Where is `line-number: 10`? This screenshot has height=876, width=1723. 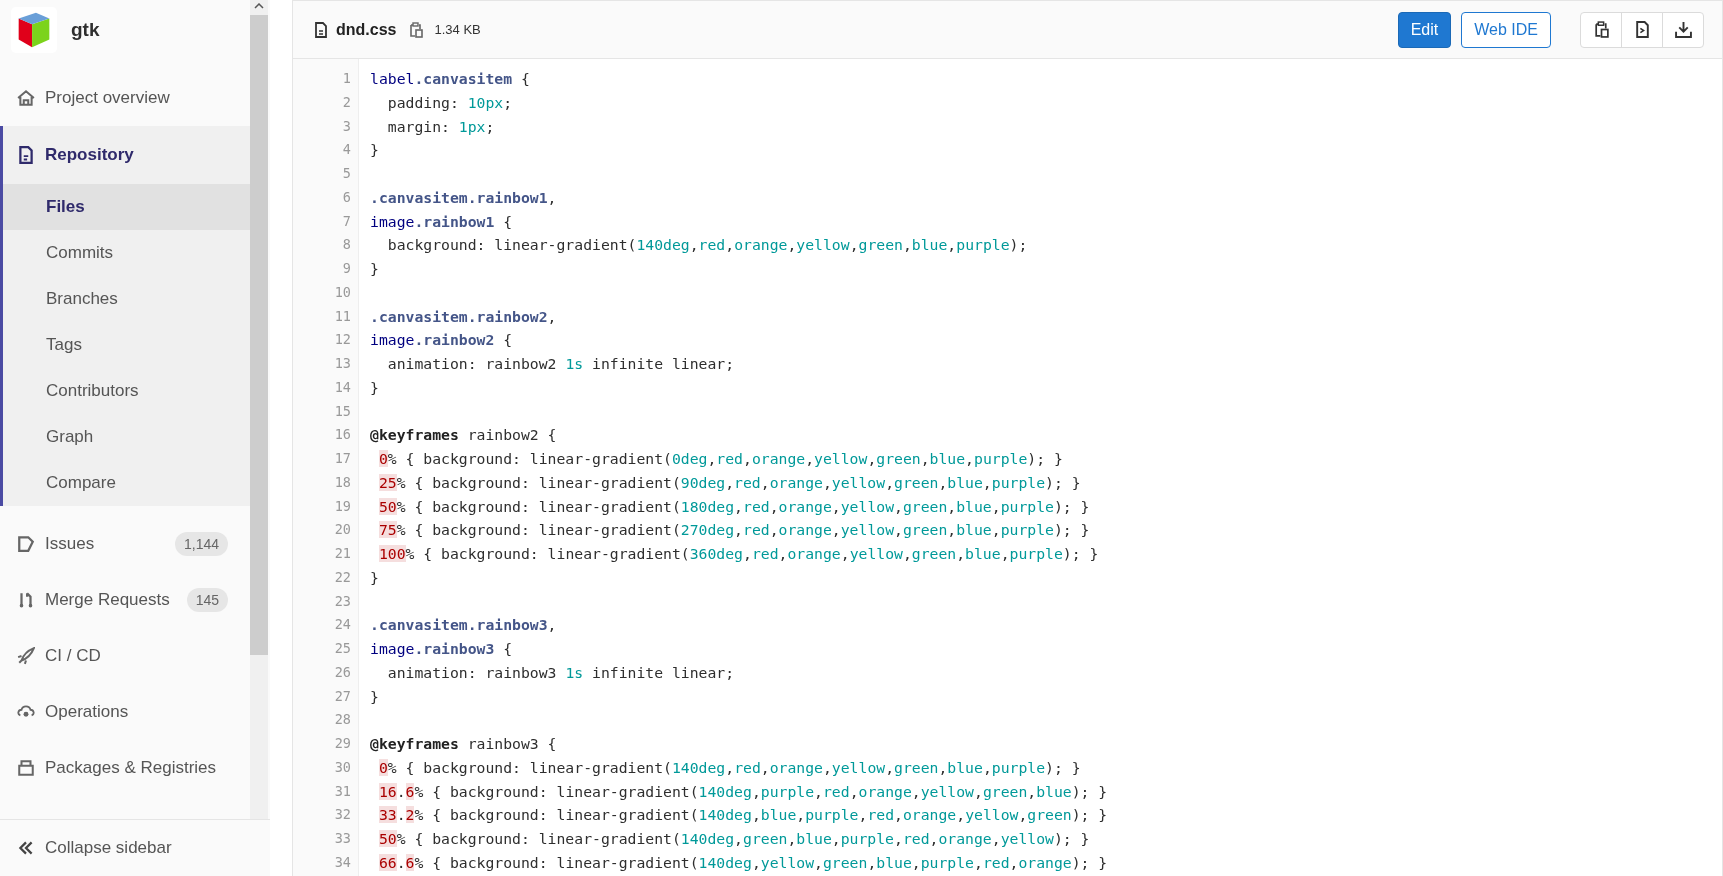
line-number: 10 is located at coordinates (342, 292).